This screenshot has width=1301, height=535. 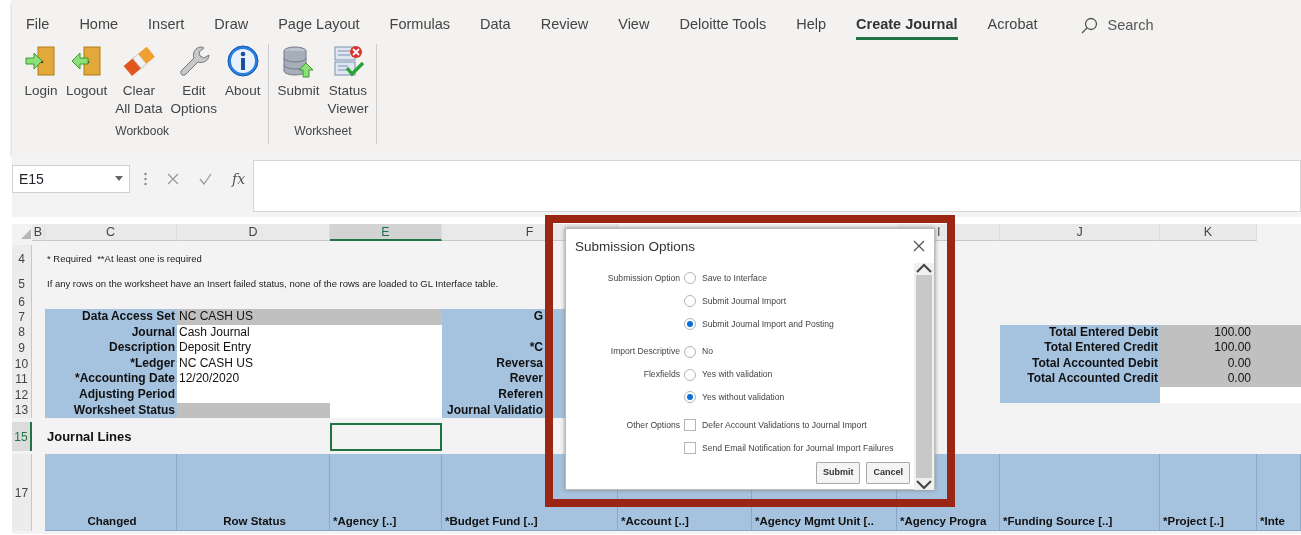 I want to click on dropdown-caret-icon, so click(x=119, y=179).